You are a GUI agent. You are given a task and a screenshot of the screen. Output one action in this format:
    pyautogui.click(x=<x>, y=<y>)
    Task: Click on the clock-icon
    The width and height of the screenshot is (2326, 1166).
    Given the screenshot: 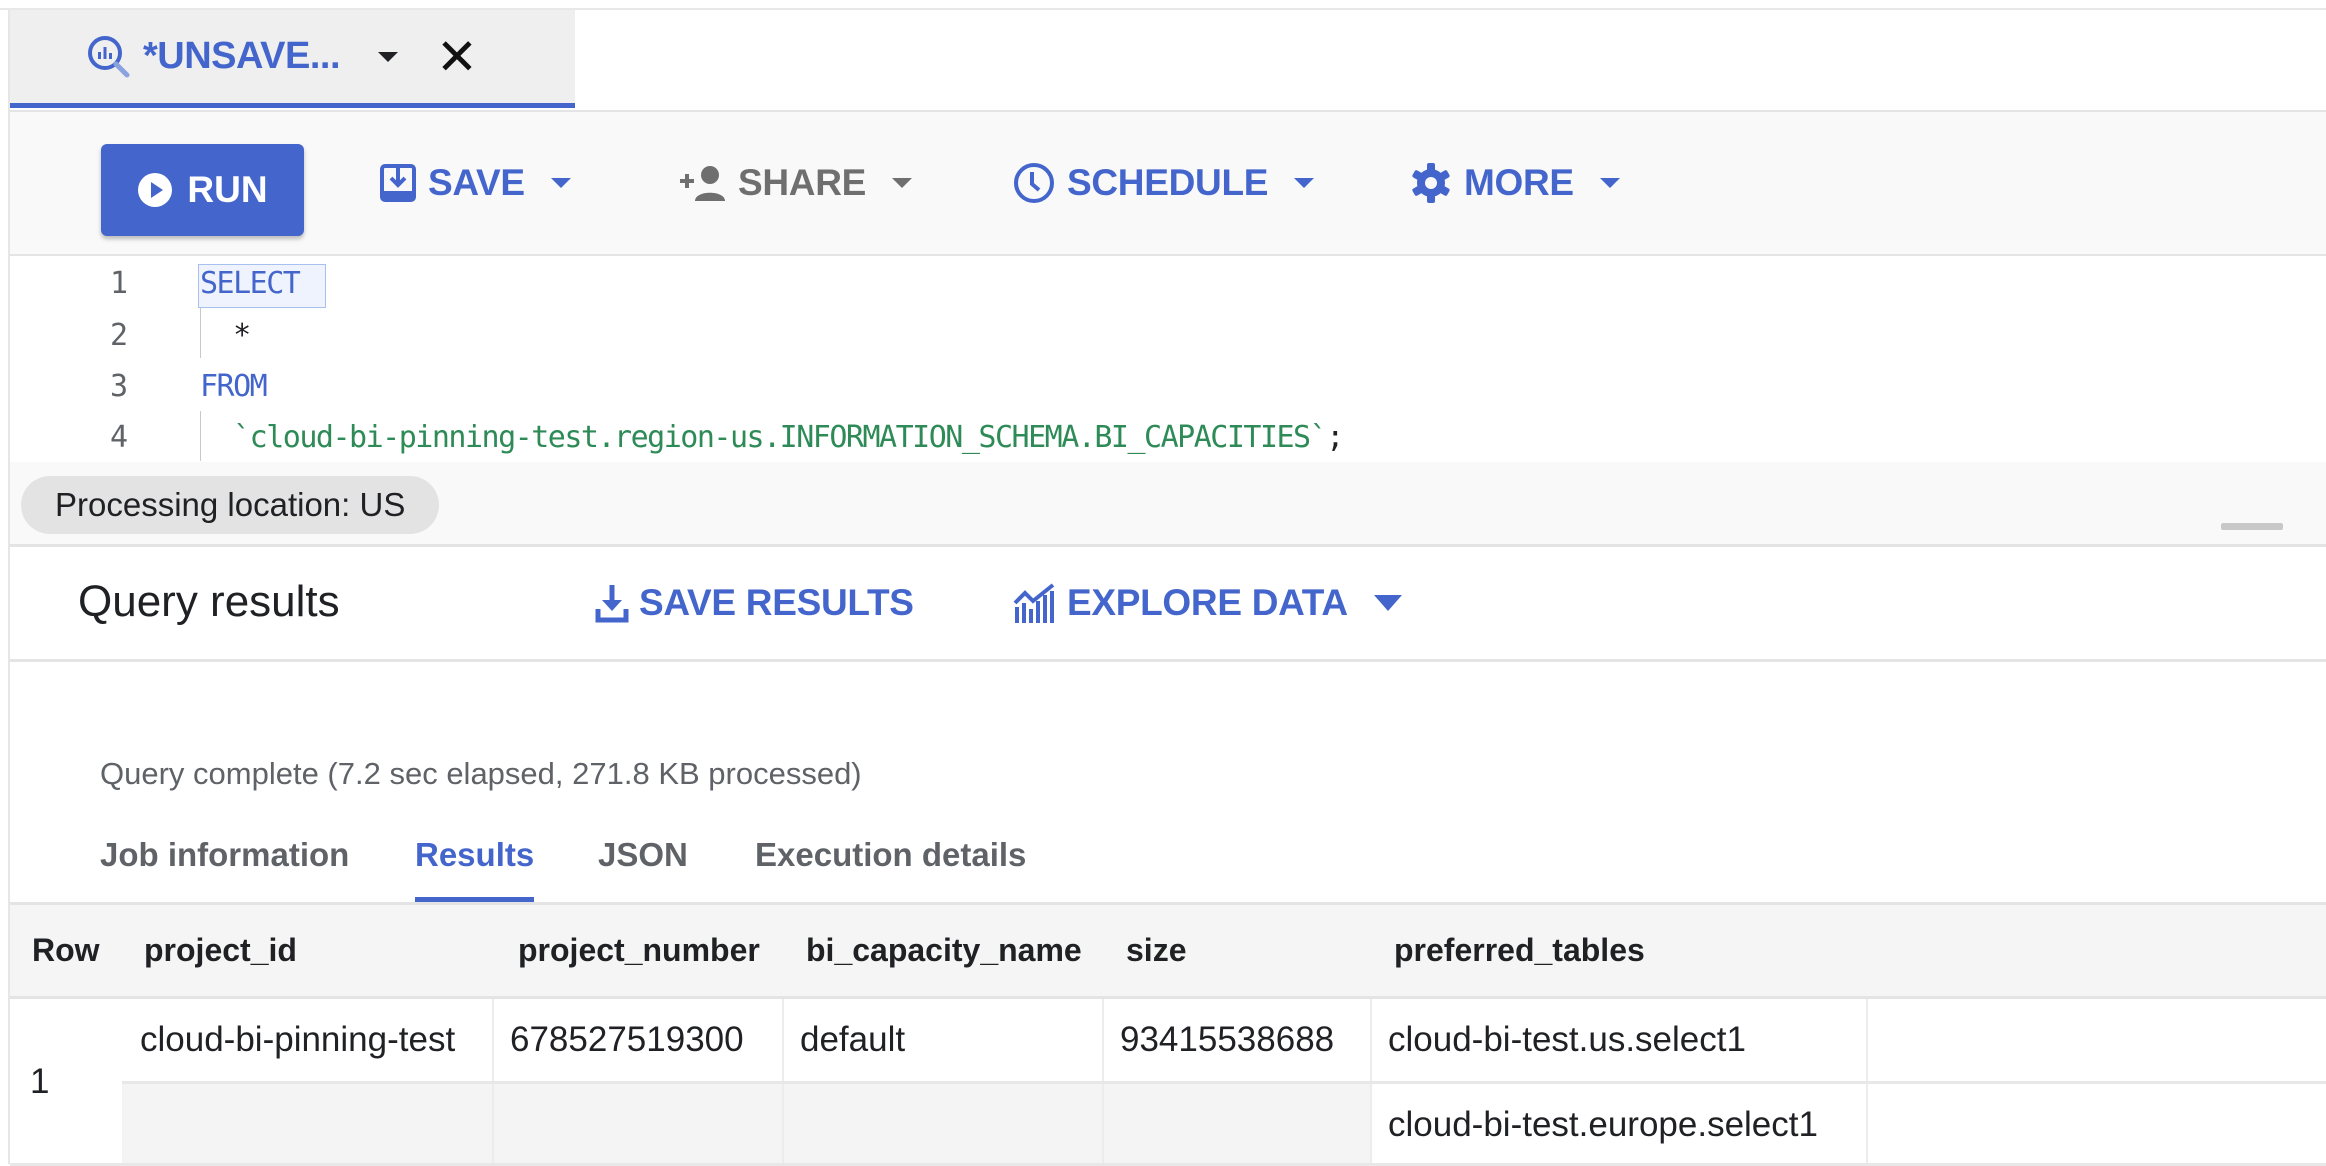 What is the action you would take?
    pyautogui.click(x=1034, y=183)
    